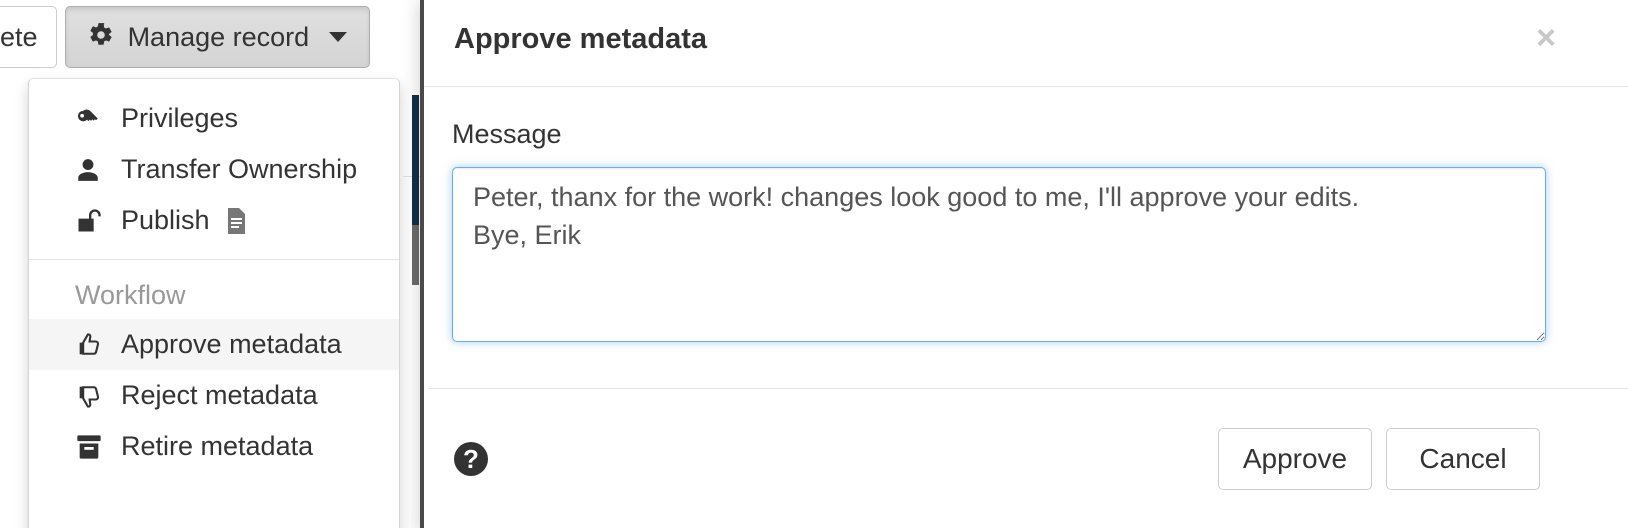 The image size is (1628, 528). I want to click on menu-item-transfer-ownership: Transfer Ownership, so click(214, 169).